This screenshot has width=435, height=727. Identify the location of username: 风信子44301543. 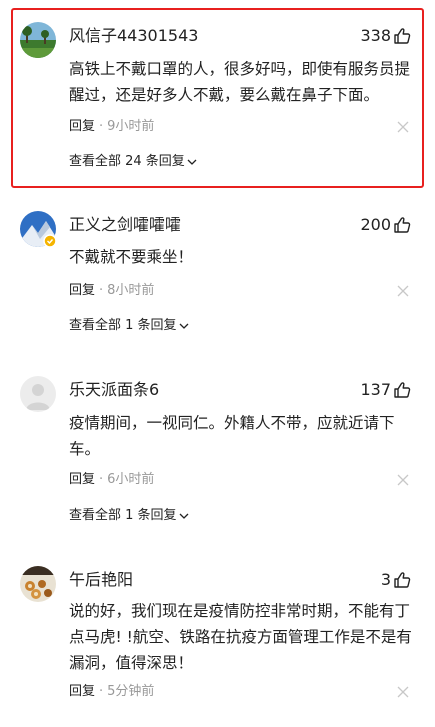
(133, 36).